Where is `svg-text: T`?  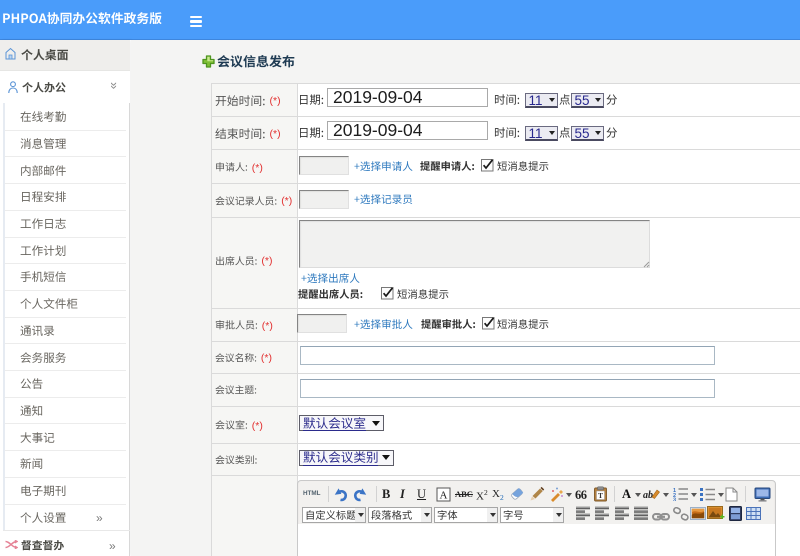
svg-text: T is located at coordinates (599, 495).